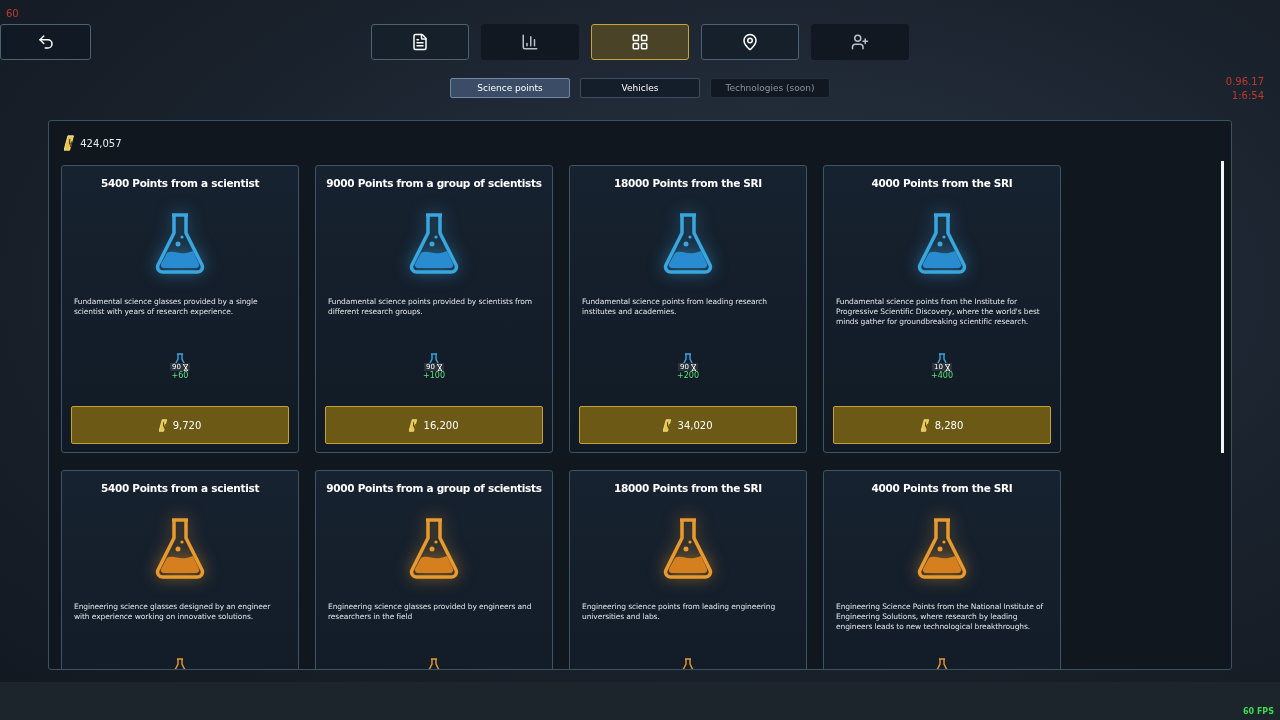 Image resolution: width=1280 pixels, height=720 pixels. Describe the element at coordinates (640, 88) in the screenshot. I see `category-tab: Vehicles` at that location.